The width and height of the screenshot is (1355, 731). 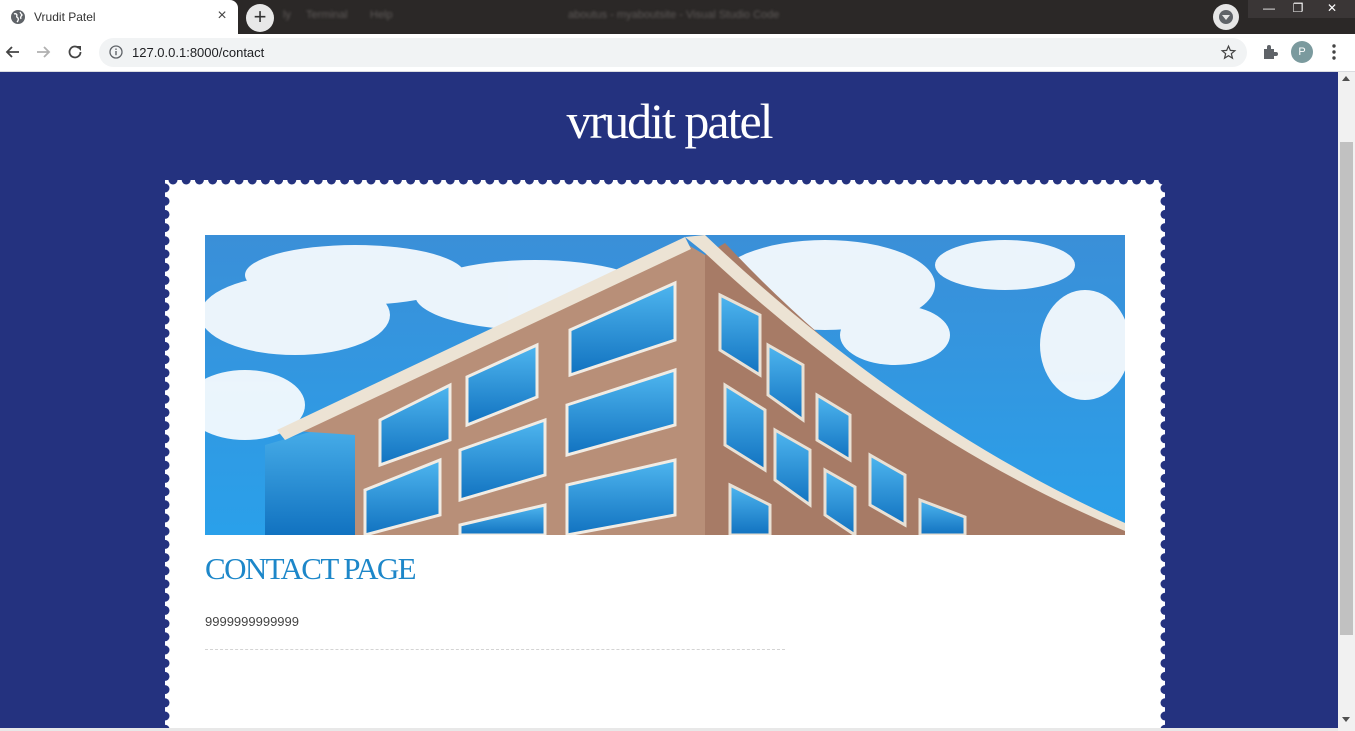 I want to click on avatar: P, so click(x=1302, y=52).